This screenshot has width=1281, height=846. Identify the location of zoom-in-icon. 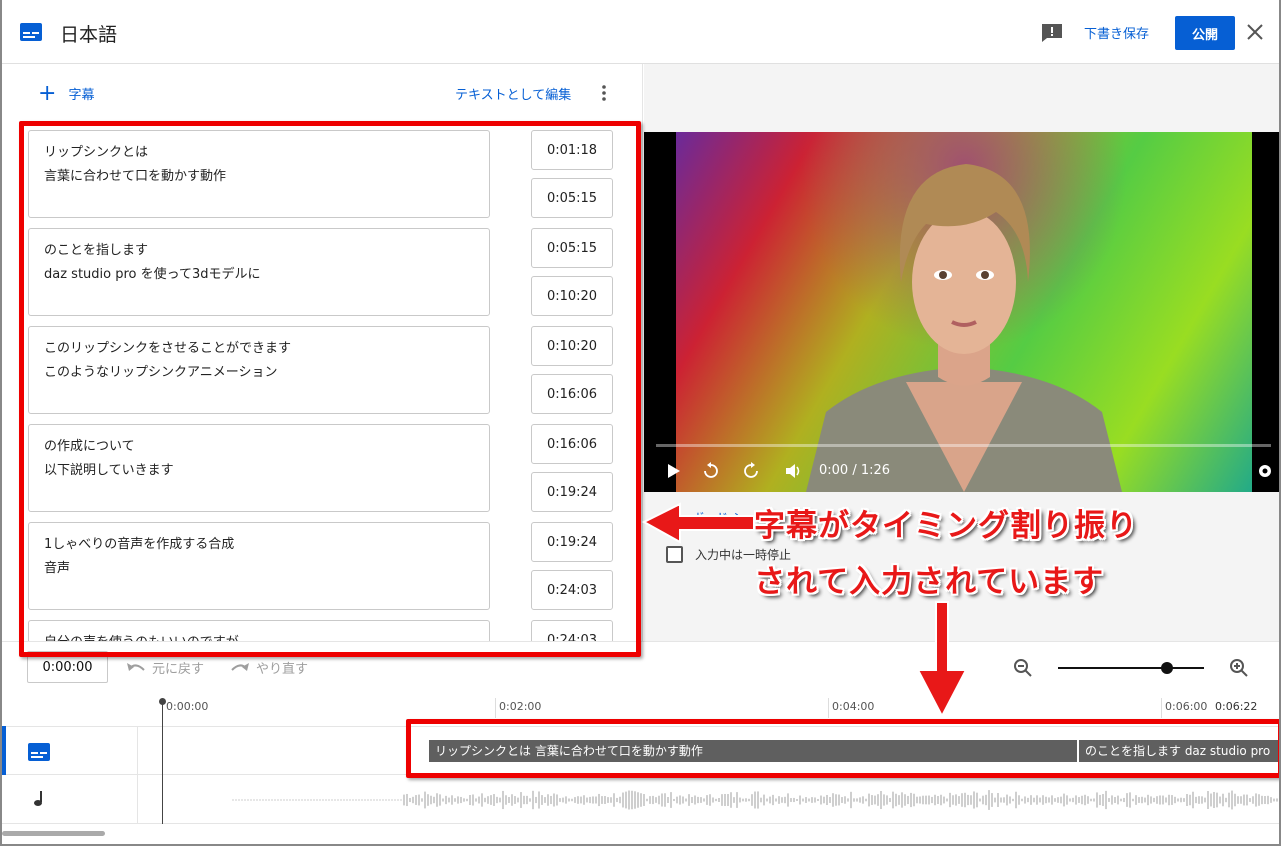
(1239, 668).